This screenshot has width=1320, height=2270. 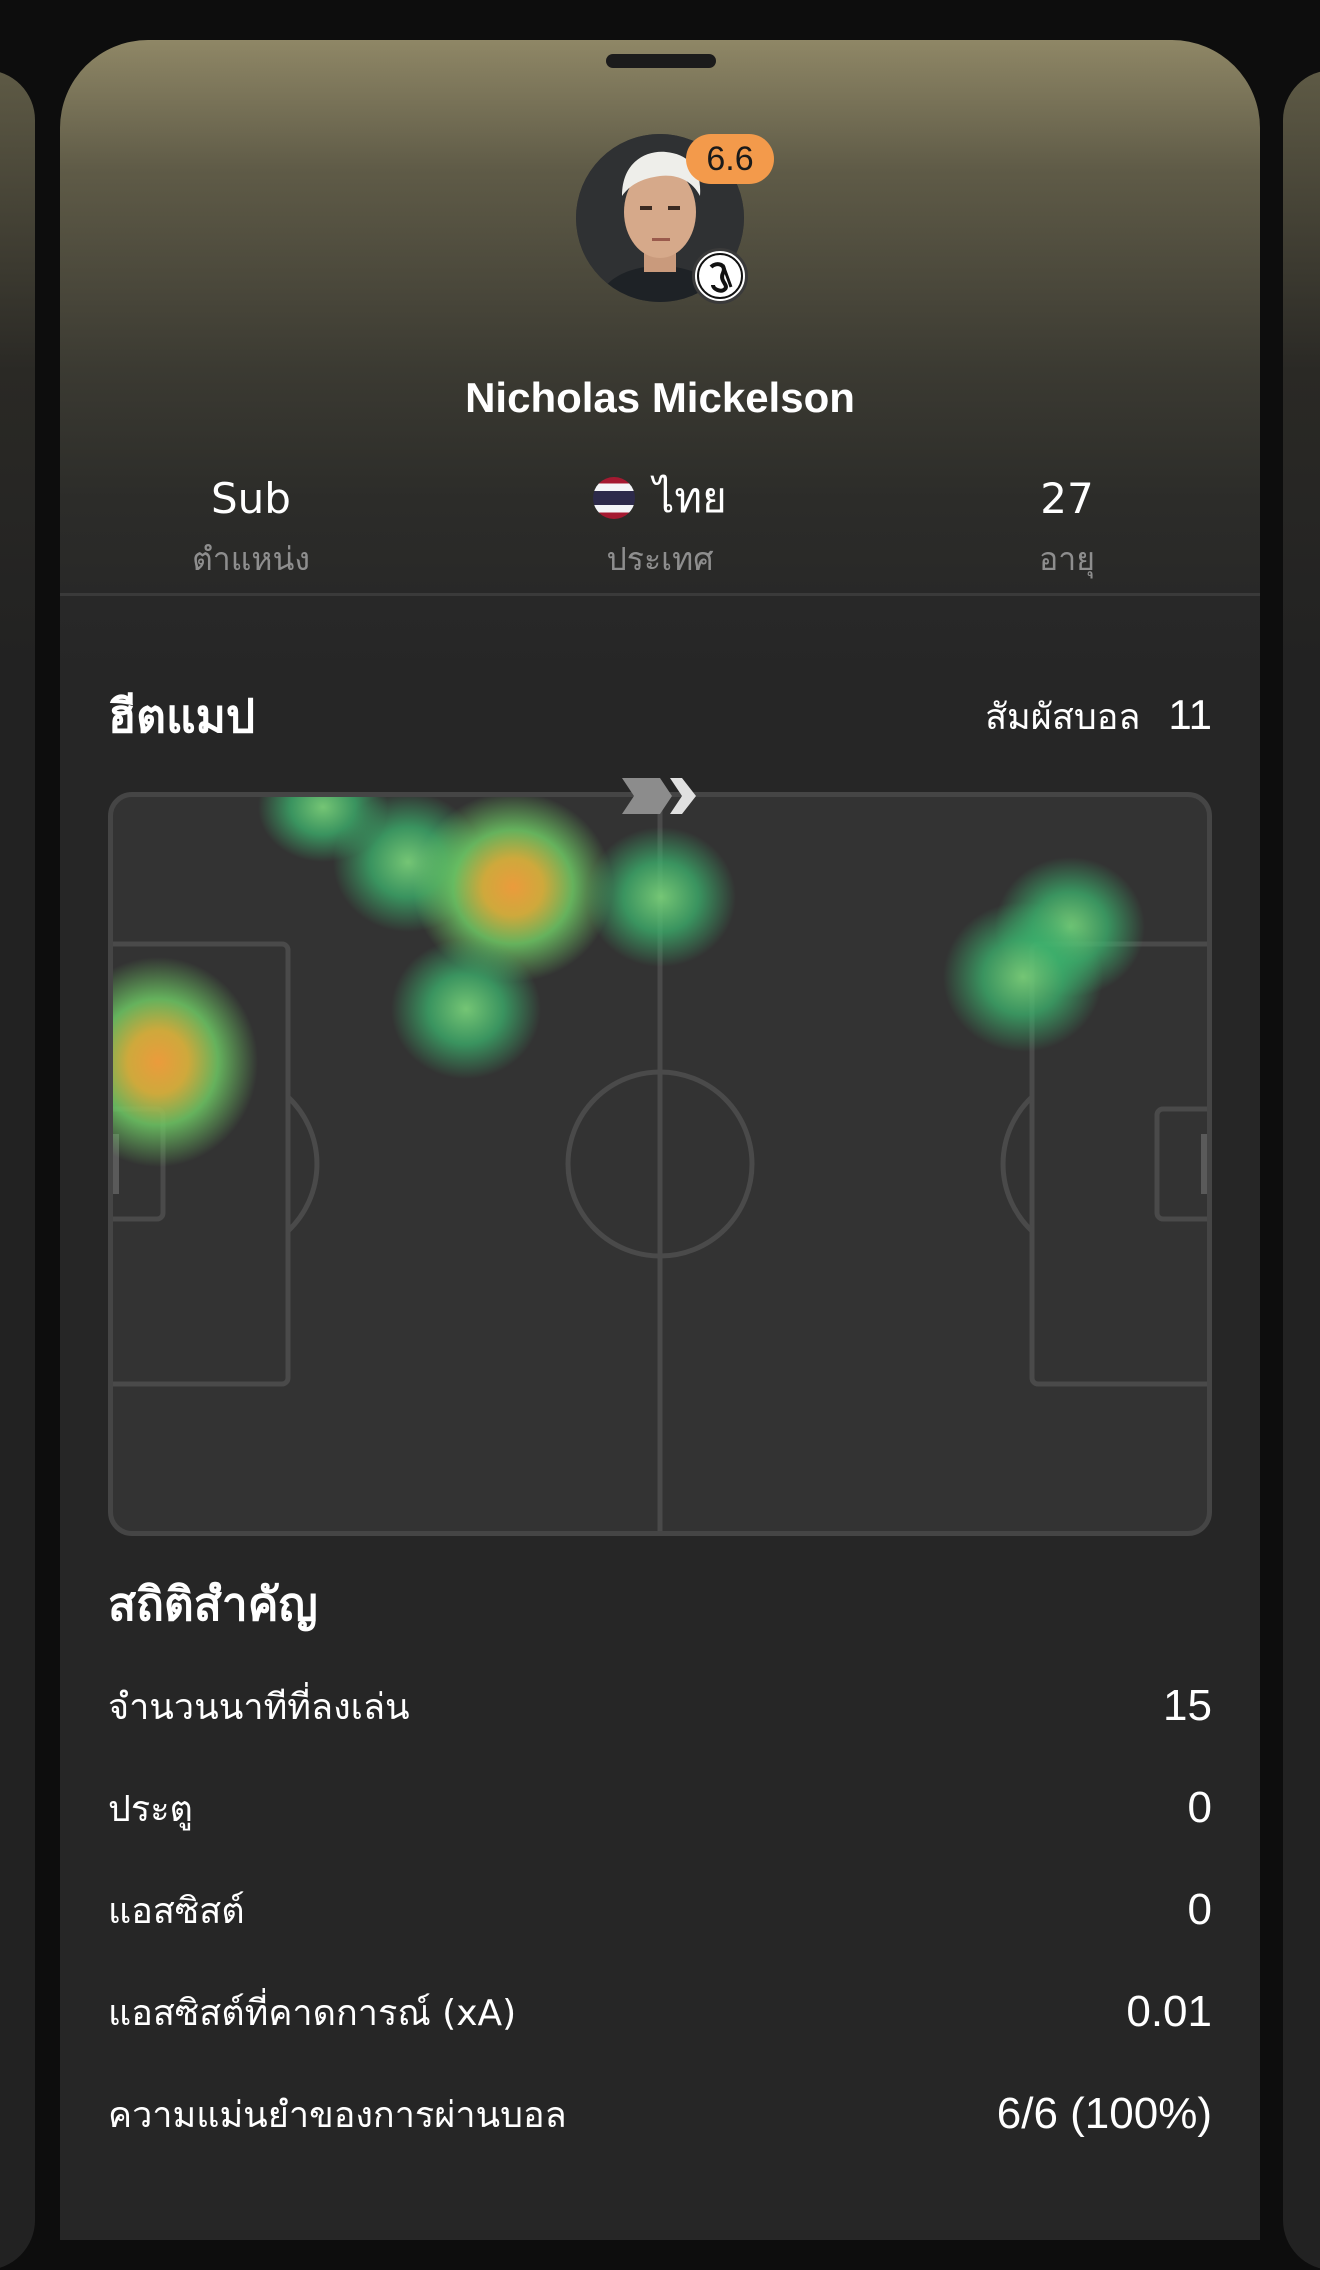 I want to click on attack-direction-chevron-icon, so click(x=659, y=796).